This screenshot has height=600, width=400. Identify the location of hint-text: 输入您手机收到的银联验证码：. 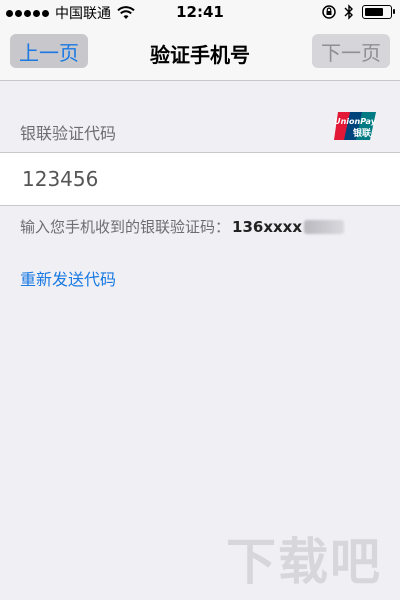
(125, 227).